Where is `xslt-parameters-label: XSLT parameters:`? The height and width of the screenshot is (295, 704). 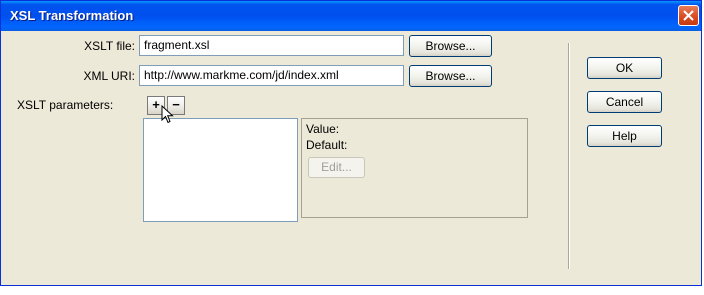
xslt-parameters-label: XSLT parameters: is located at coordinates (65, 105).